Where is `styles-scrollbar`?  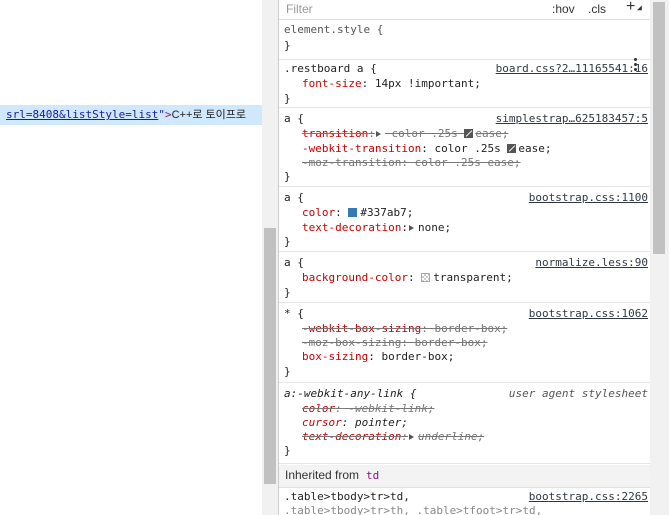
styles-scrollbar is located at coordinates (659, 257).